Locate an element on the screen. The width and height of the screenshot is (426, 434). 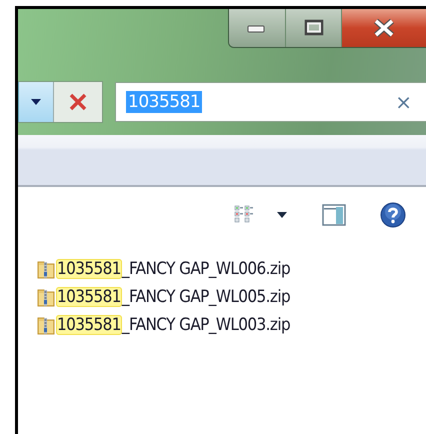
help-icon is located at coordinates (393, 215).